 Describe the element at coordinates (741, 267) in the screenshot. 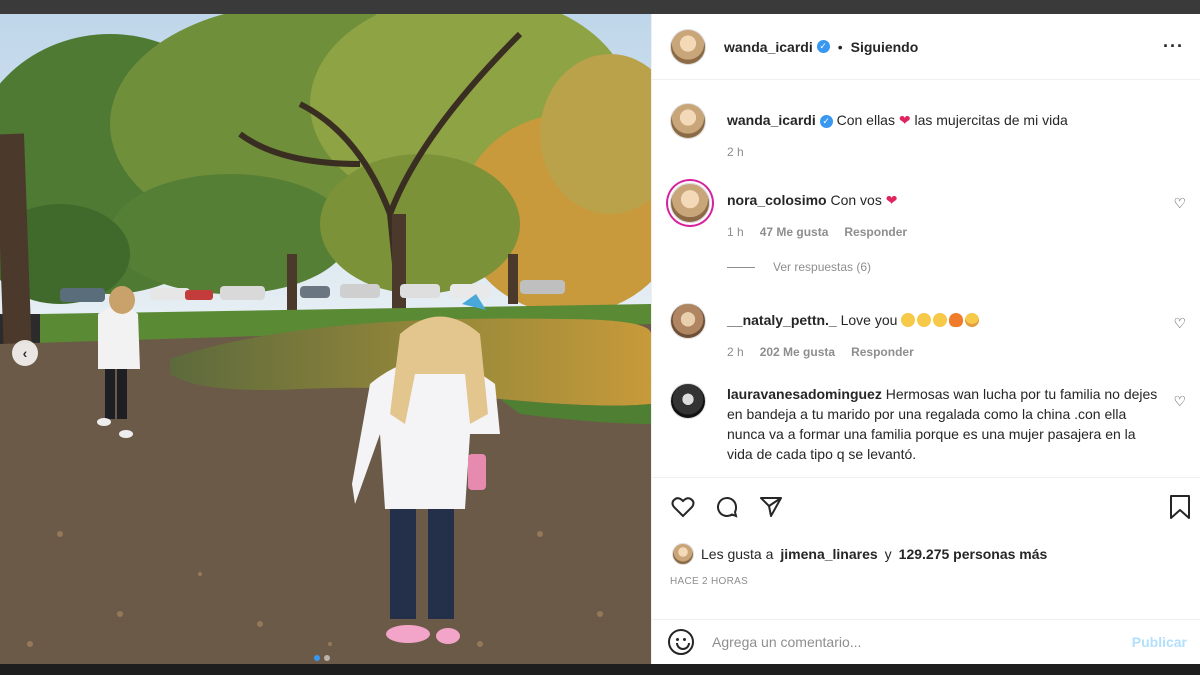

I see `replies-divider` at that location.